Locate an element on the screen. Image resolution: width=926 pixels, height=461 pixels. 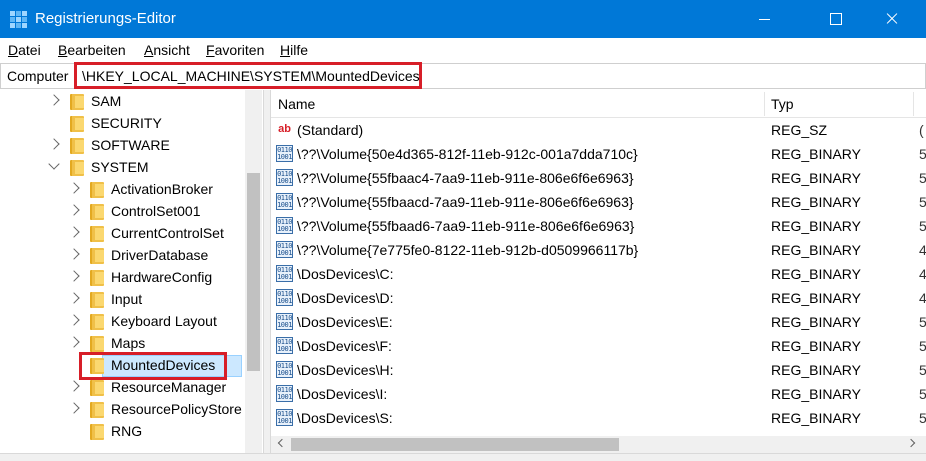
tree-item: HardwareConfig is located at coordinates (122, 278).